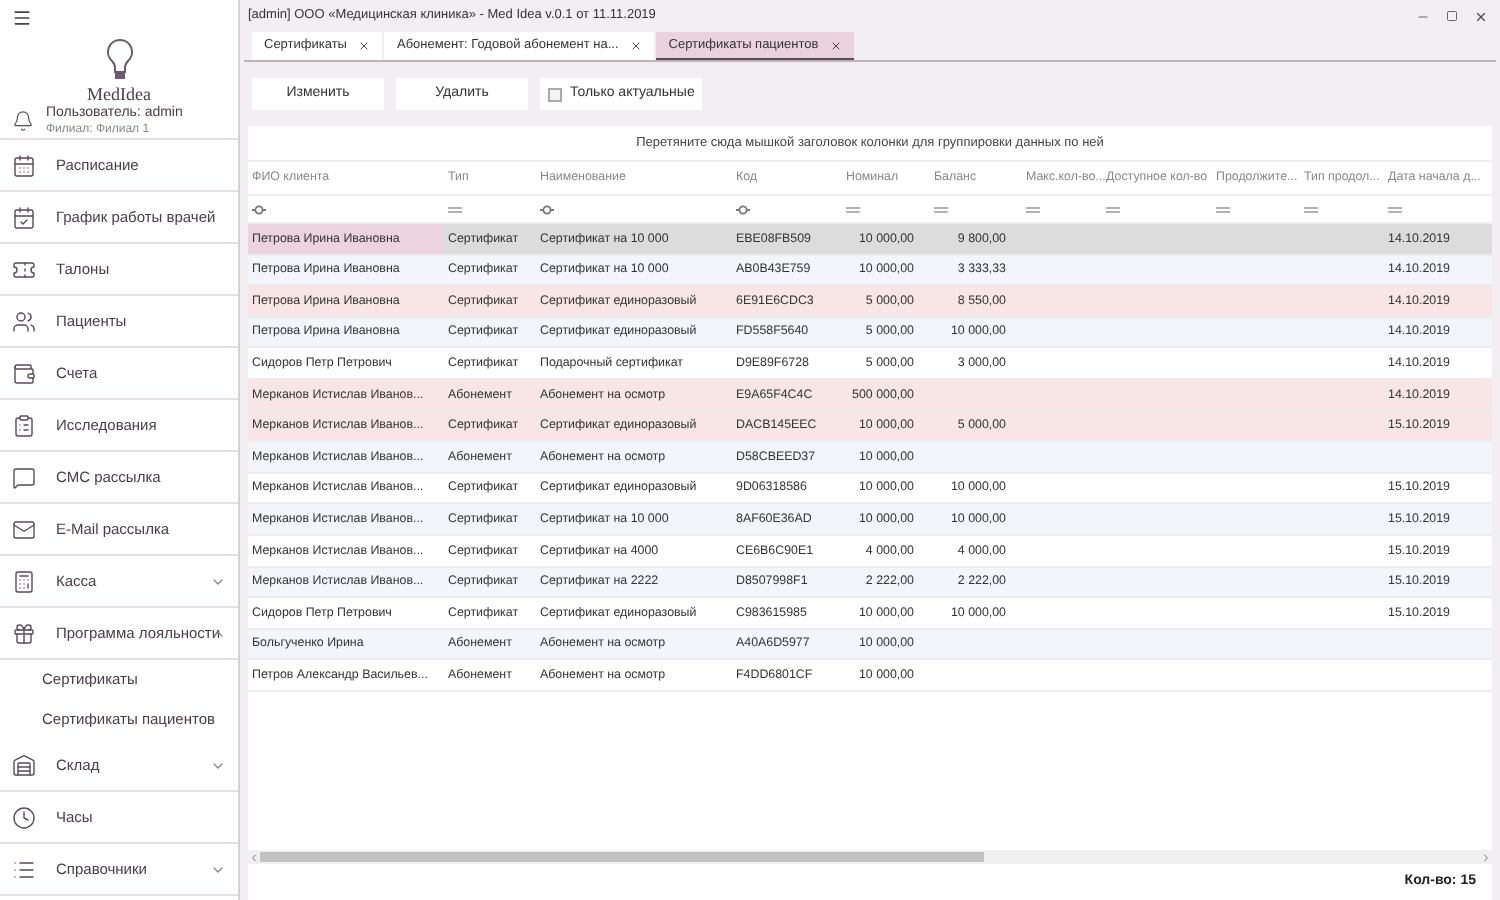 This screenshot has height=900, width=1500. What do you see at coordinates (24, 477) in the screenshot?
I see `message-icon` at bounding box center [24, 477].